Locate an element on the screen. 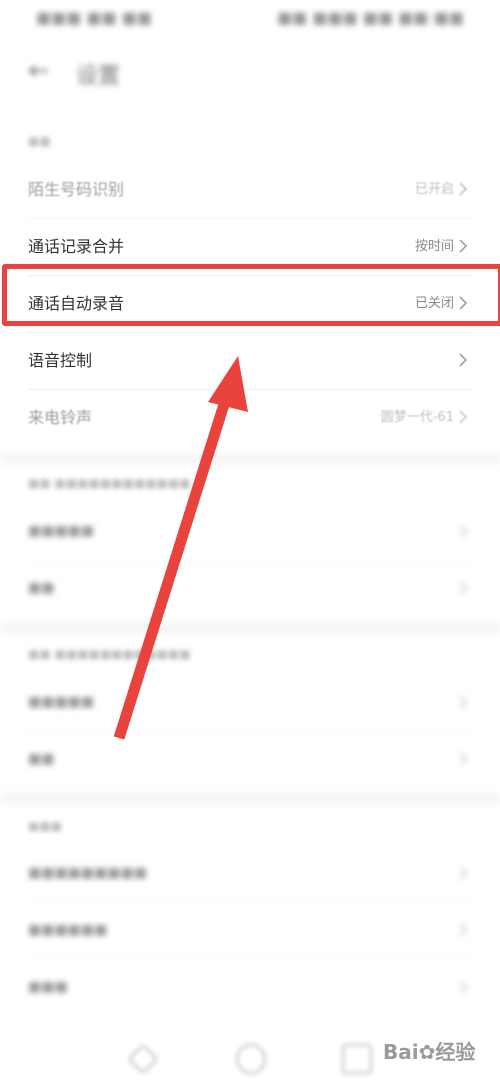 Image resolution: width=500 pixels, height=1084 pixels. annotation-arrow is located at coordinates (180, 548).